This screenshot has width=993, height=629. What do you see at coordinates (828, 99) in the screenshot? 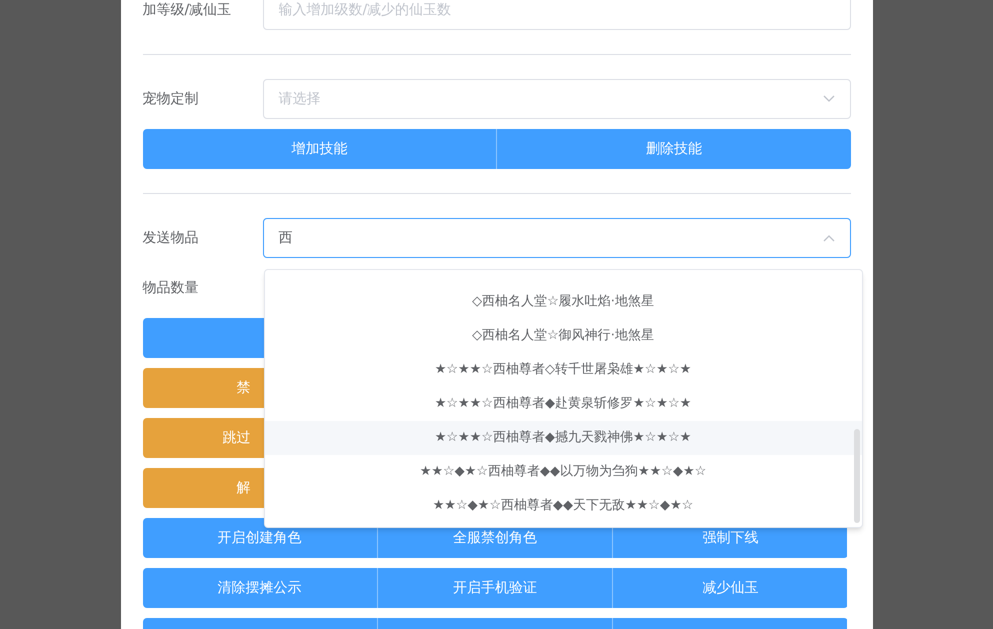
I see `chevron-down-icon` at bounding box center [828, 99].